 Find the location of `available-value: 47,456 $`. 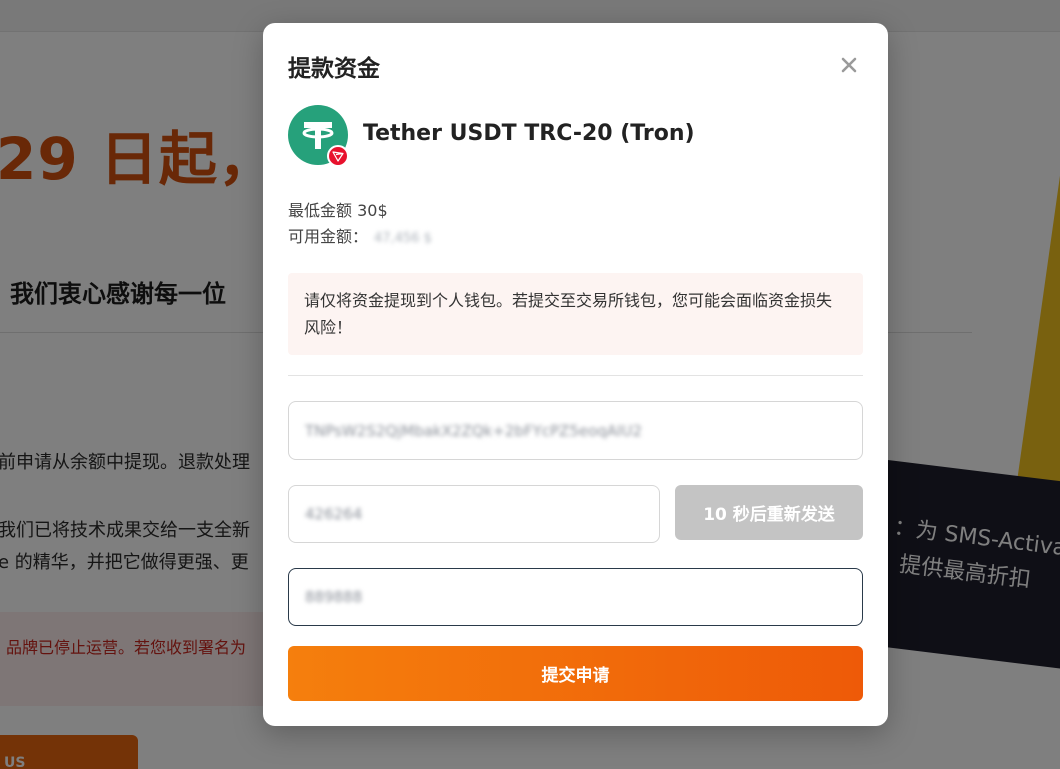

available-value: 47,456 $ is located at coordinates (403, 238).